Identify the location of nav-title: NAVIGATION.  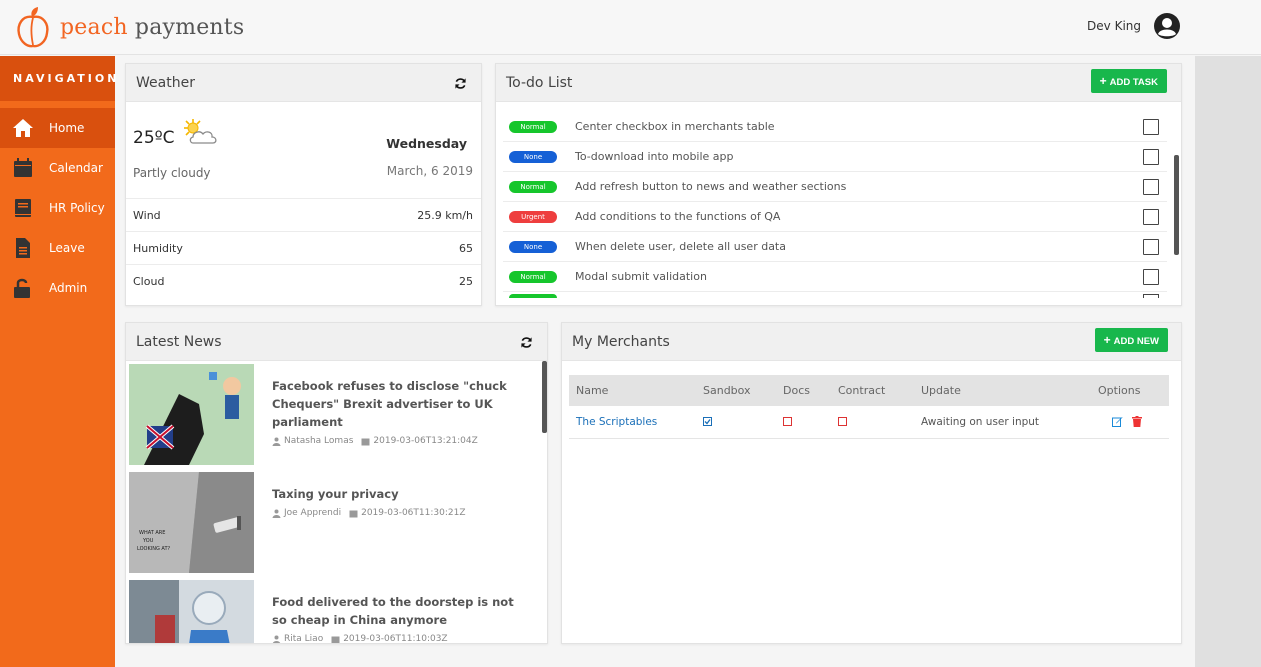
(58, 78).